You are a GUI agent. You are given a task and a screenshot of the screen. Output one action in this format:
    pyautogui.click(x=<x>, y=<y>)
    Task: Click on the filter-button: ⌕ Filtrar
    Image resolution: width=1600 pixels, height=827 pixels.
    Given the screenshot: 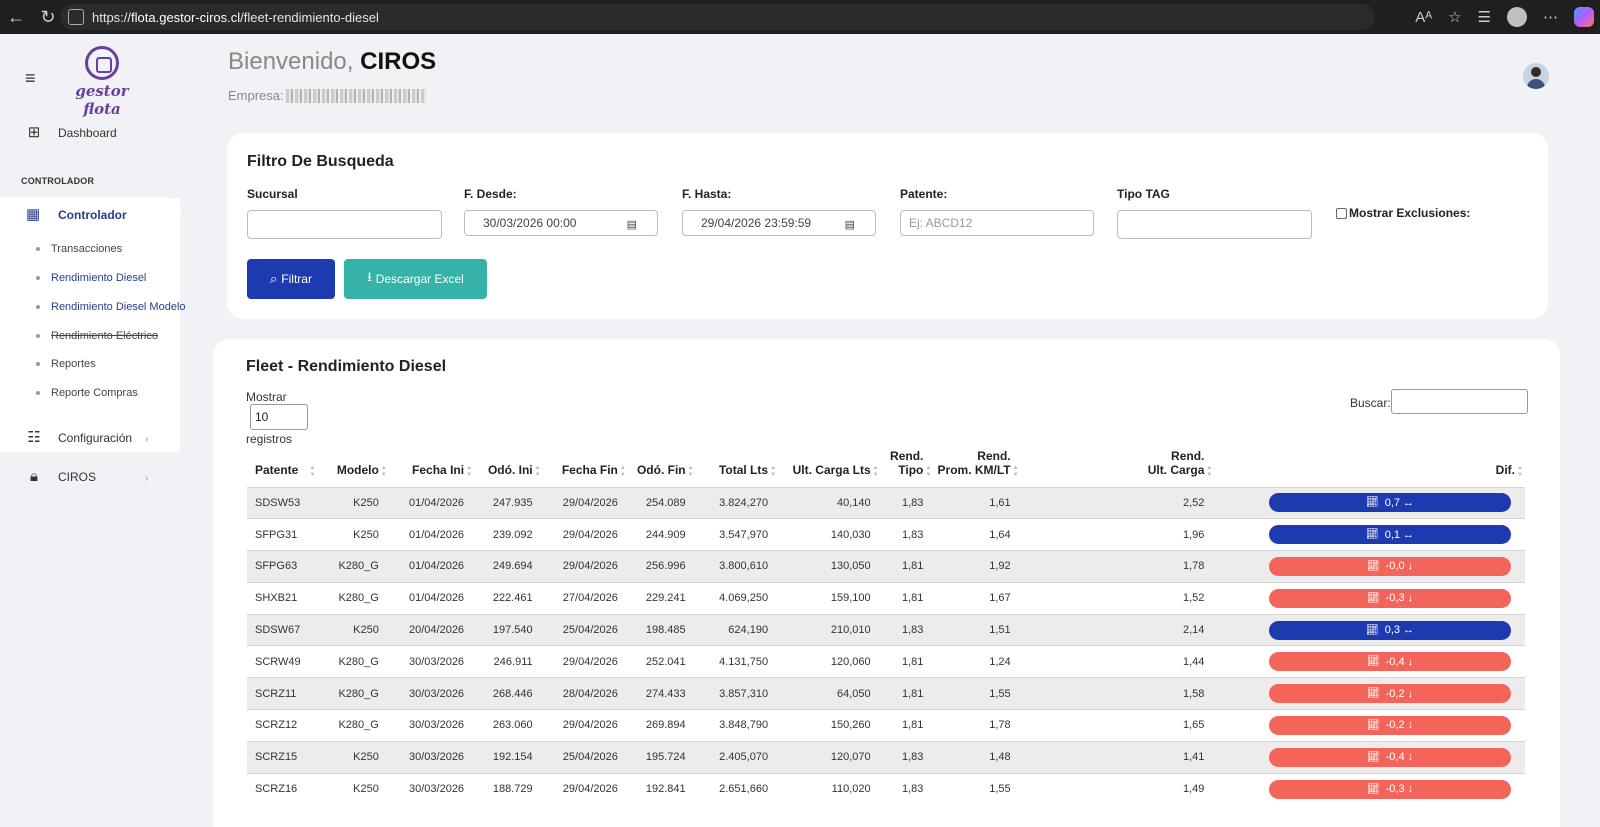 What is the action you would take?
    pyautogui.click(x=291, y=279)
    